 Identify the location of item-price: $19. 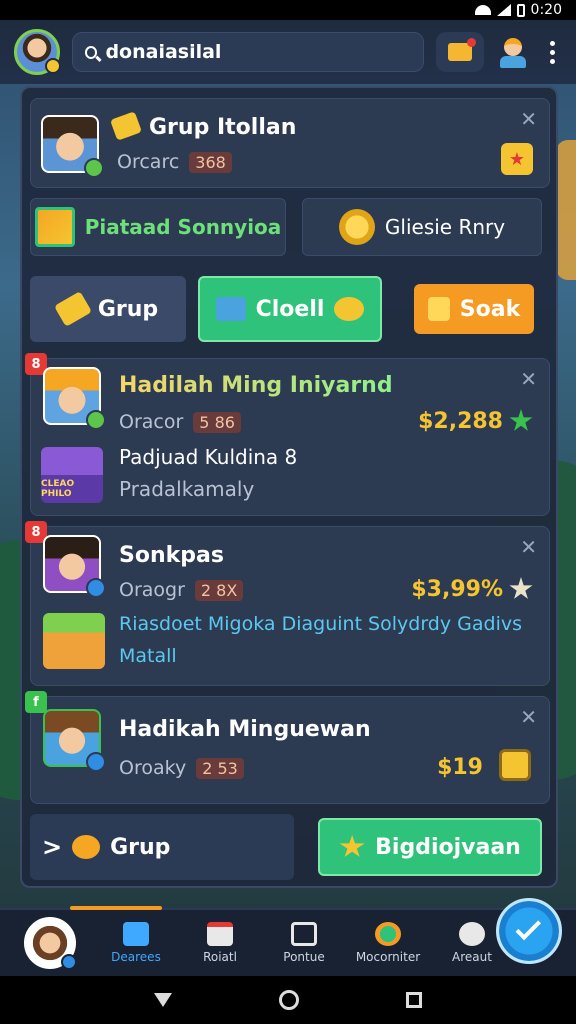
(460, 767).